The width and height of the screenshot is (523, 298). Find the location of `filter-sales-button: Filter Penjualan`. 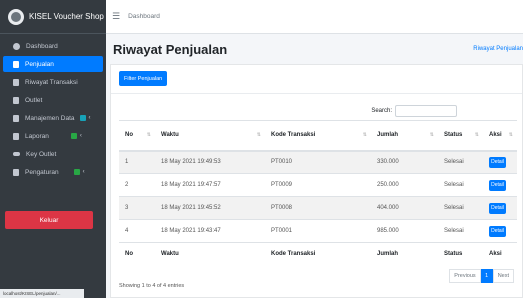

filter-sales-button: Filter Penjualan is located at coordinates (143, 78).